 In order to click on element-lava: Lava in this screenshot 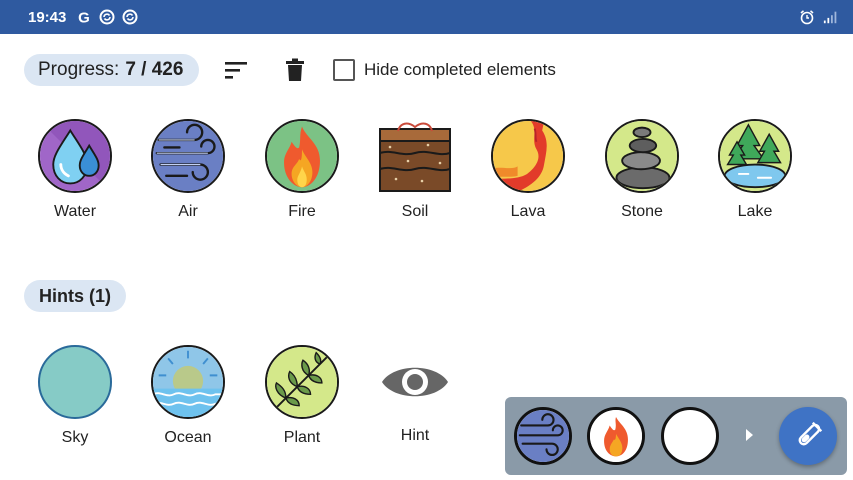, I will do `click(528, 170)`.